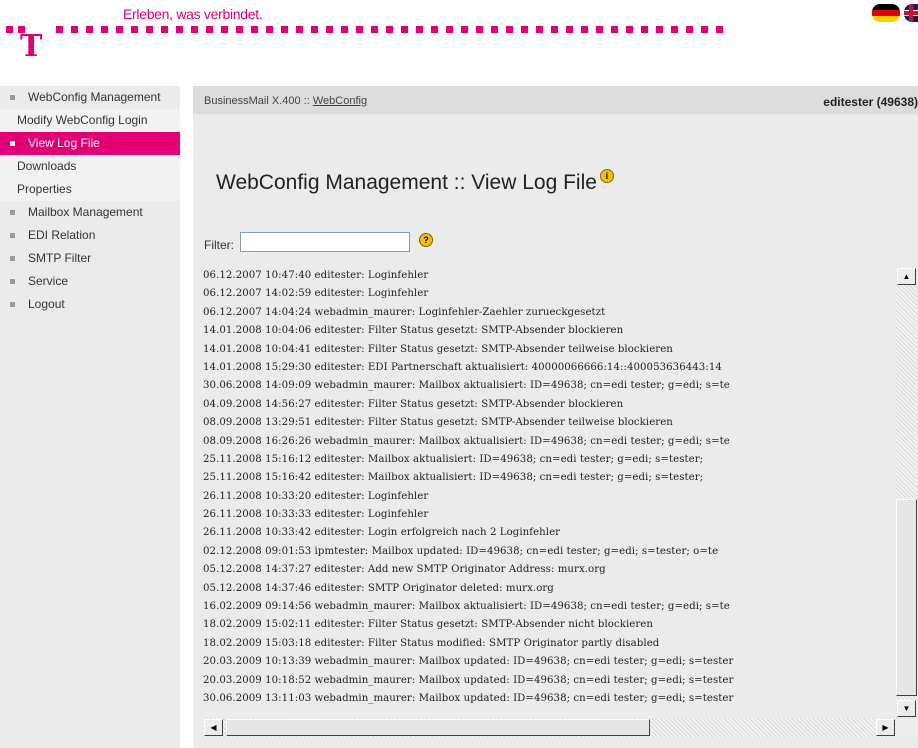 This screenshot has width=918, height=748. I want to click on sidebar-item-modify-webconfig-login: Modify WebConfig Login, so click(90, 120).